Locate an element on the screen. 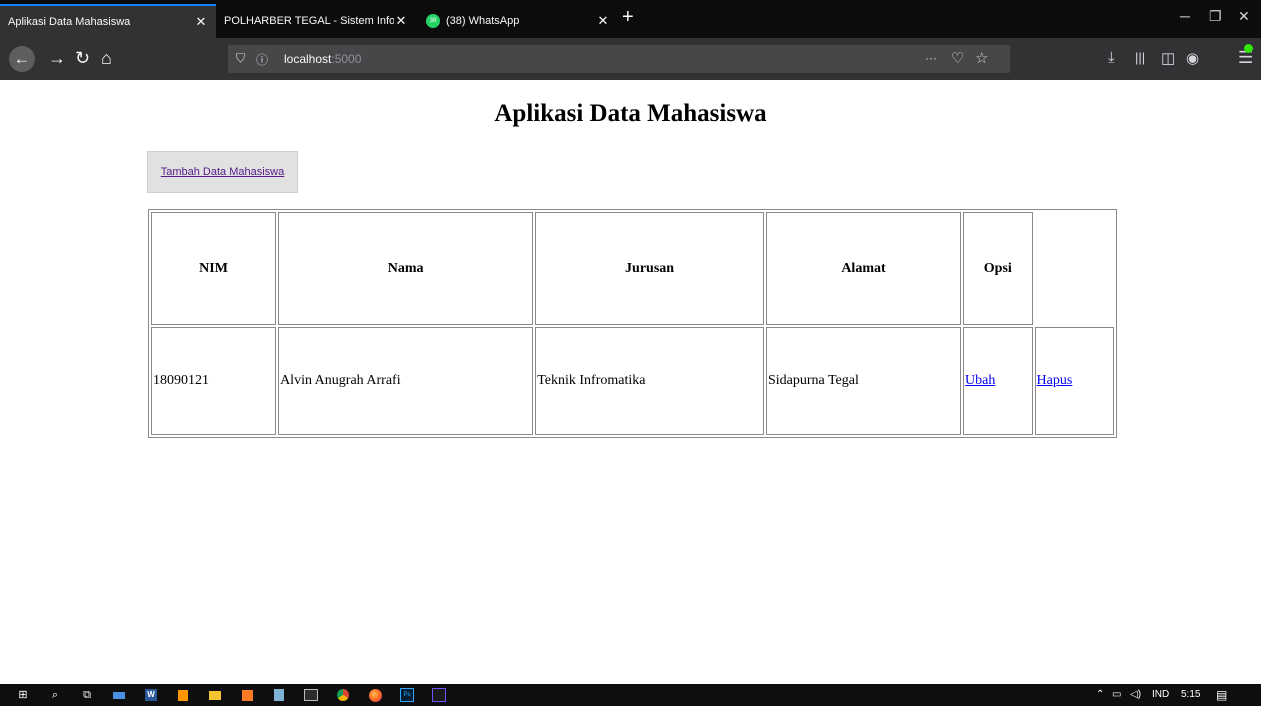 The height and width of the screenshot is (706, 1261). notepad-app-icon is located at coordinates (279, 695).